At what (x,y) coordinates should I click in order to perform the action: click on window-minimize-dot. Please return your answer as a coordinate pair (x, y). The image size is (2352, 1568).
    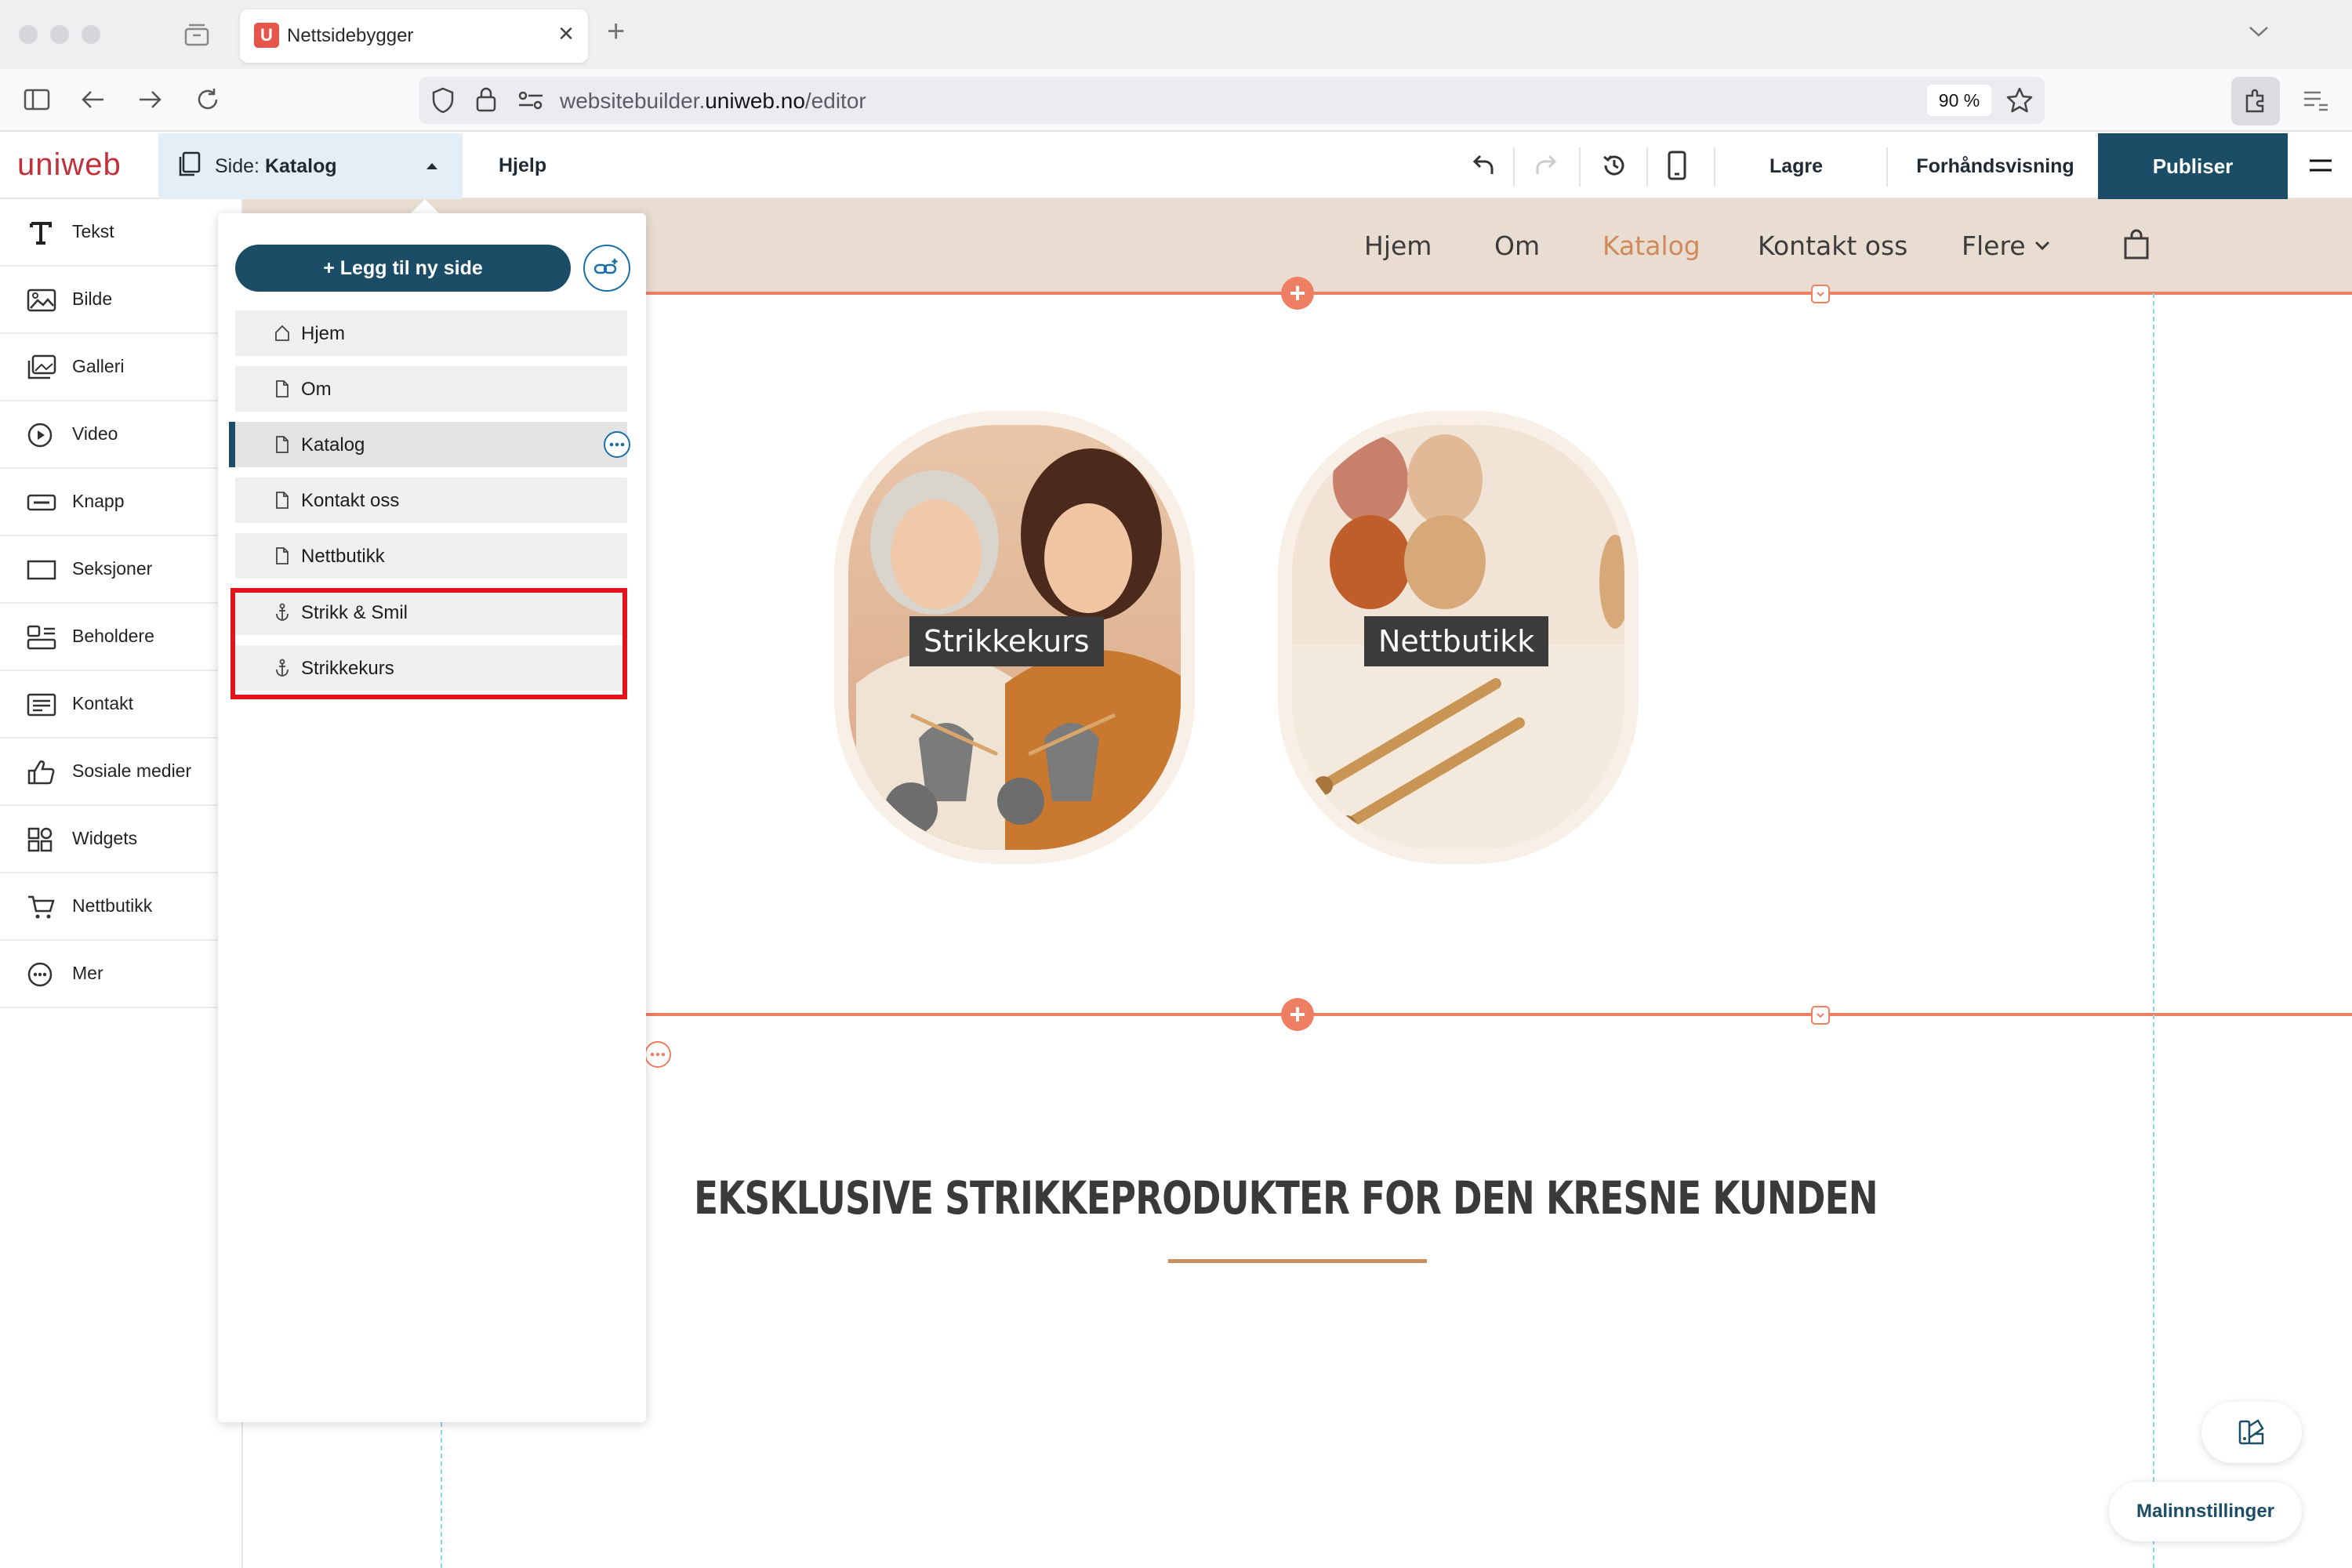
    Looking at the image, I should click on (59, 34).